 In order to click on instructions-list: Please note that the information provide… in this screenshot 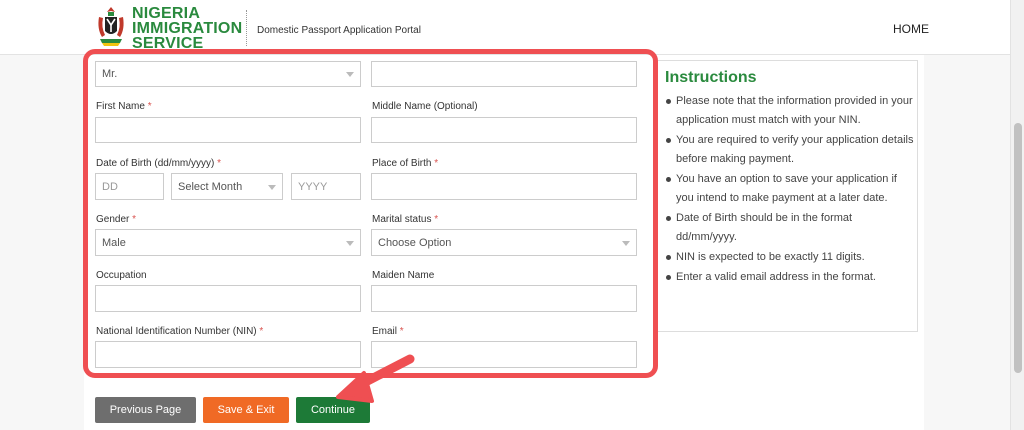, I will do `click(790, 190)`.